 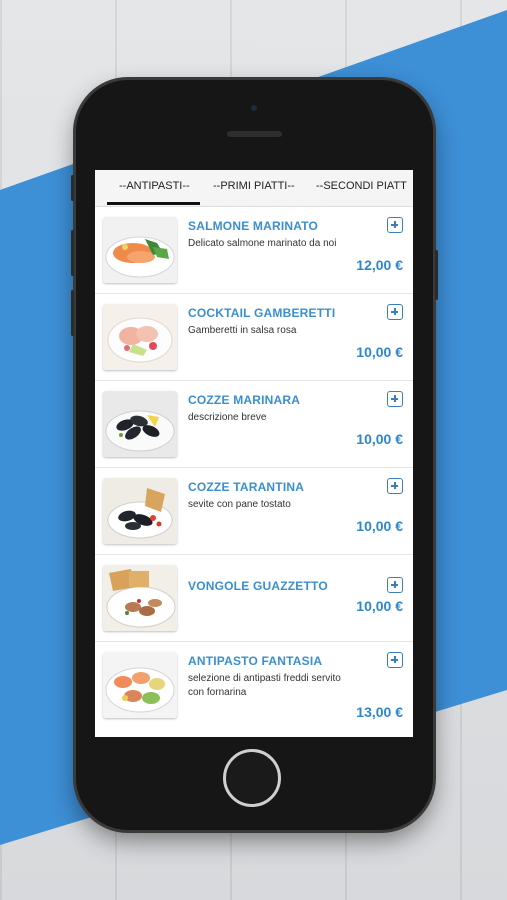 I want to click on menu-item: COZZE MARINARA descrizione breve 10,00 €, so click(x=254, y=424).